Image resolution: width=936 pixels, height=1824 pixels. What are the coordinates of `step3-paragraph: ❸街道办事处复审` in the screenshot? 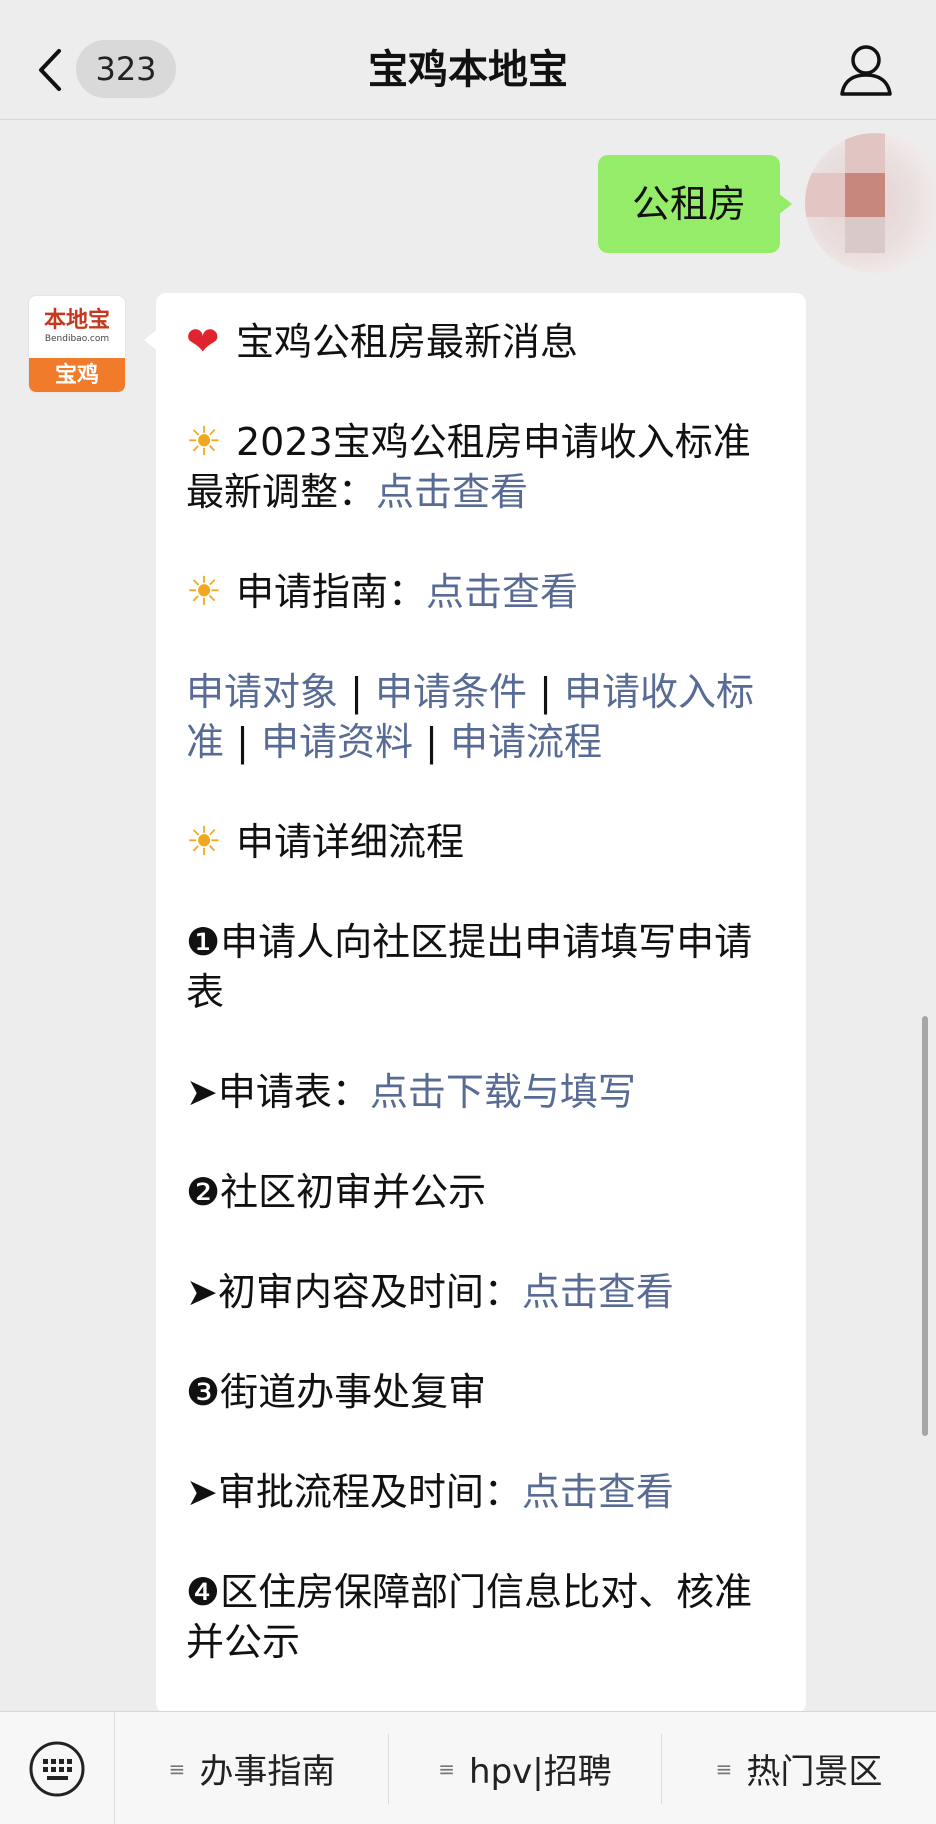 It's located at (336, 1392).